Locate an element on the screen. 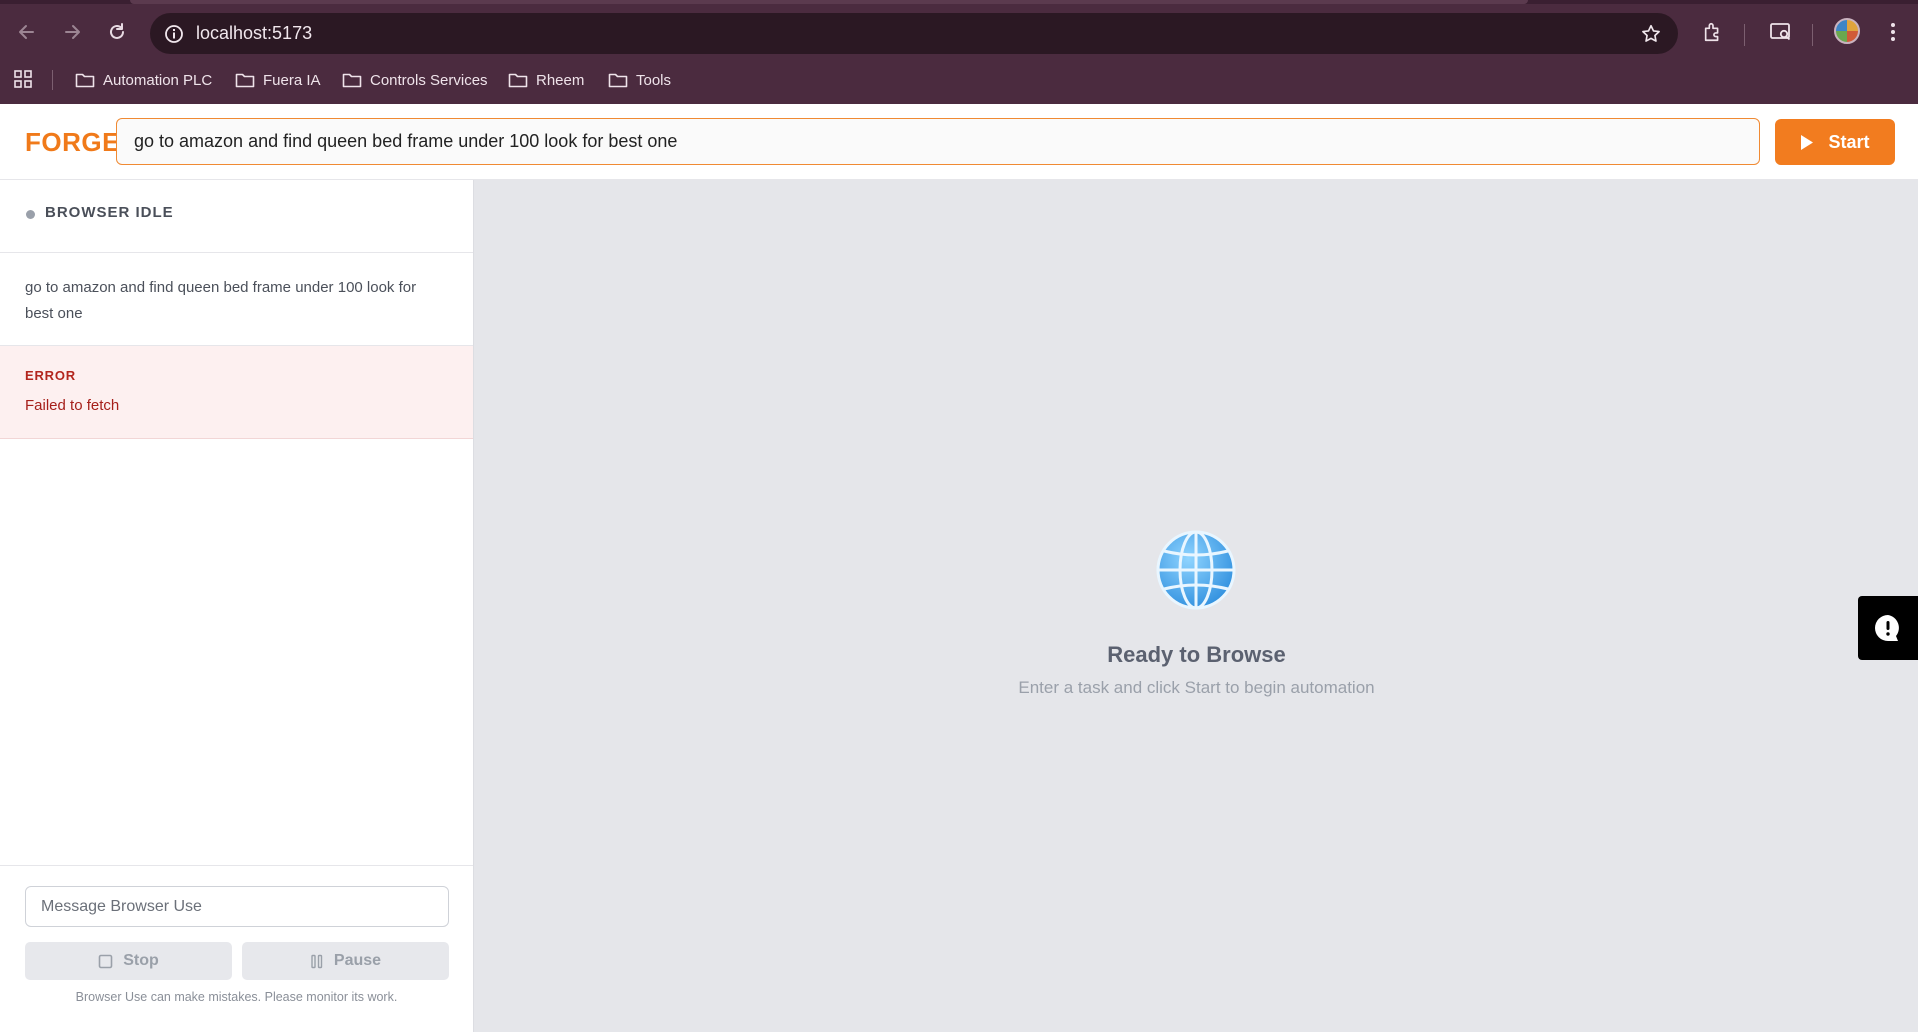 The width and height of the screenshot is (1918, 1032). error-title: ERROR is located at coordinates (50, 375).